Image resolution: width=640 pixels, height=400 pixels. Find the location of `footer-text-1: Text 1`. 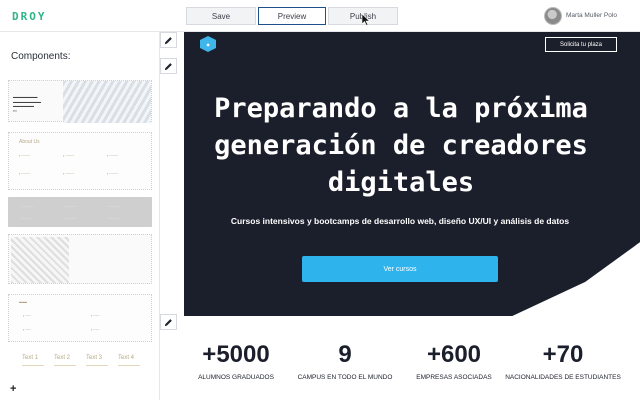

footer-text-1: Text 1 is located at coordinates (30, 358).